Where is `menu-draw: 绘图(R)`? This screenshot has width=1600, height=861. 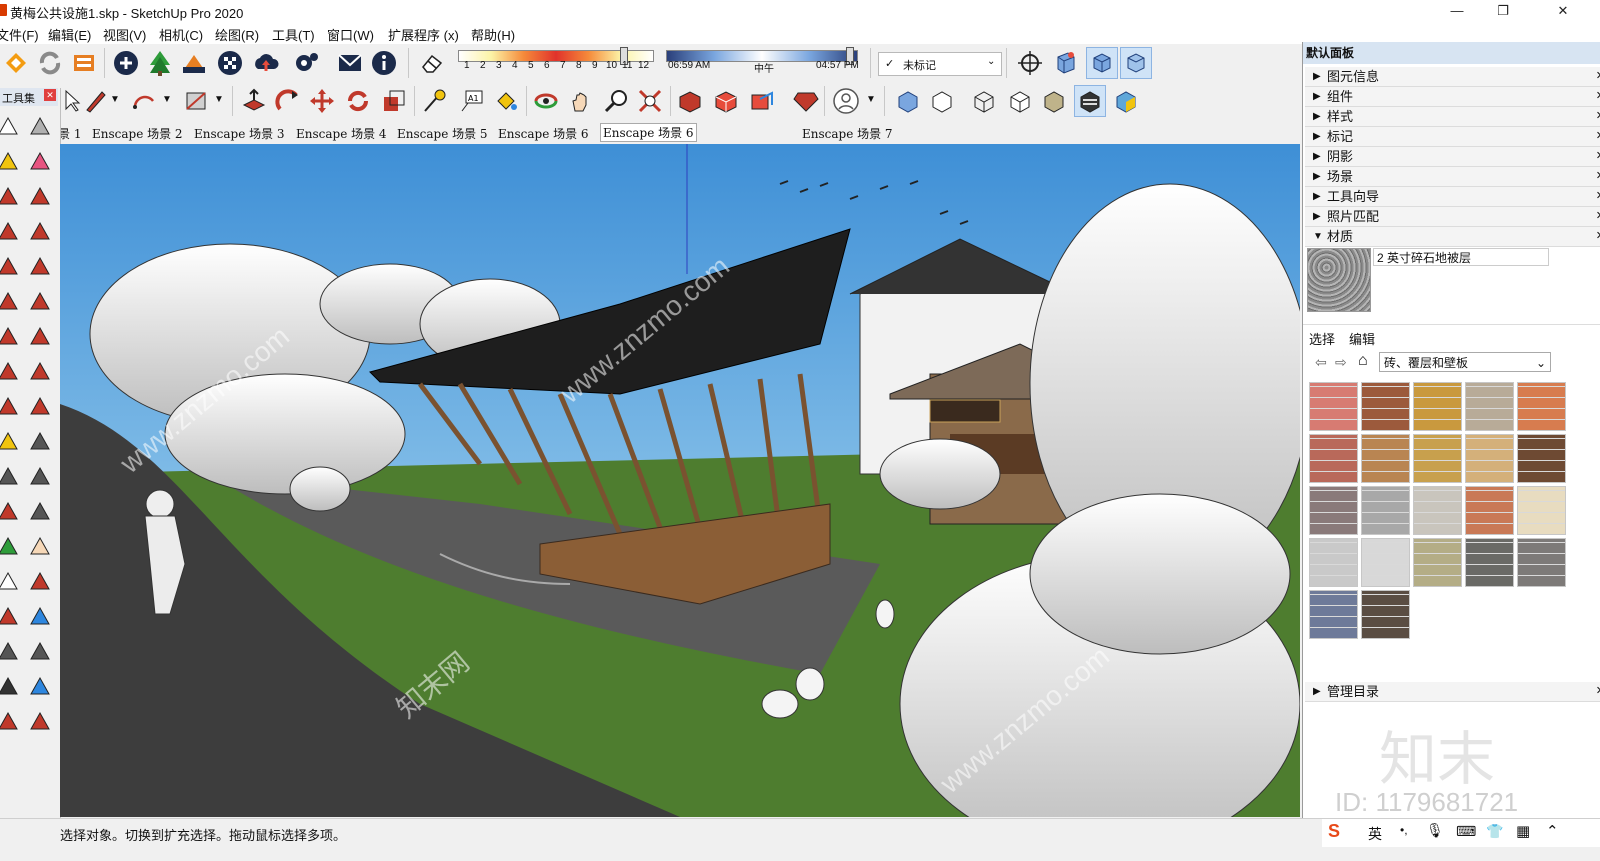 menu-draw: 绘图(R) is located at coordinates (237, 34).